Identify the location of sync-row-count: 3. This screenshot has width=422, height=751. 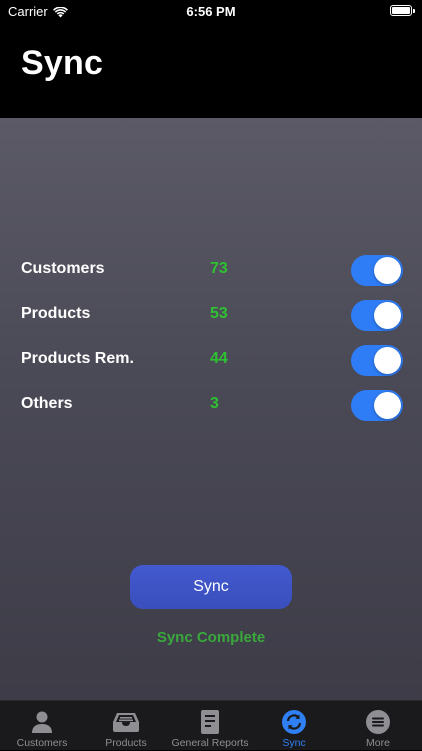
(214, 403).